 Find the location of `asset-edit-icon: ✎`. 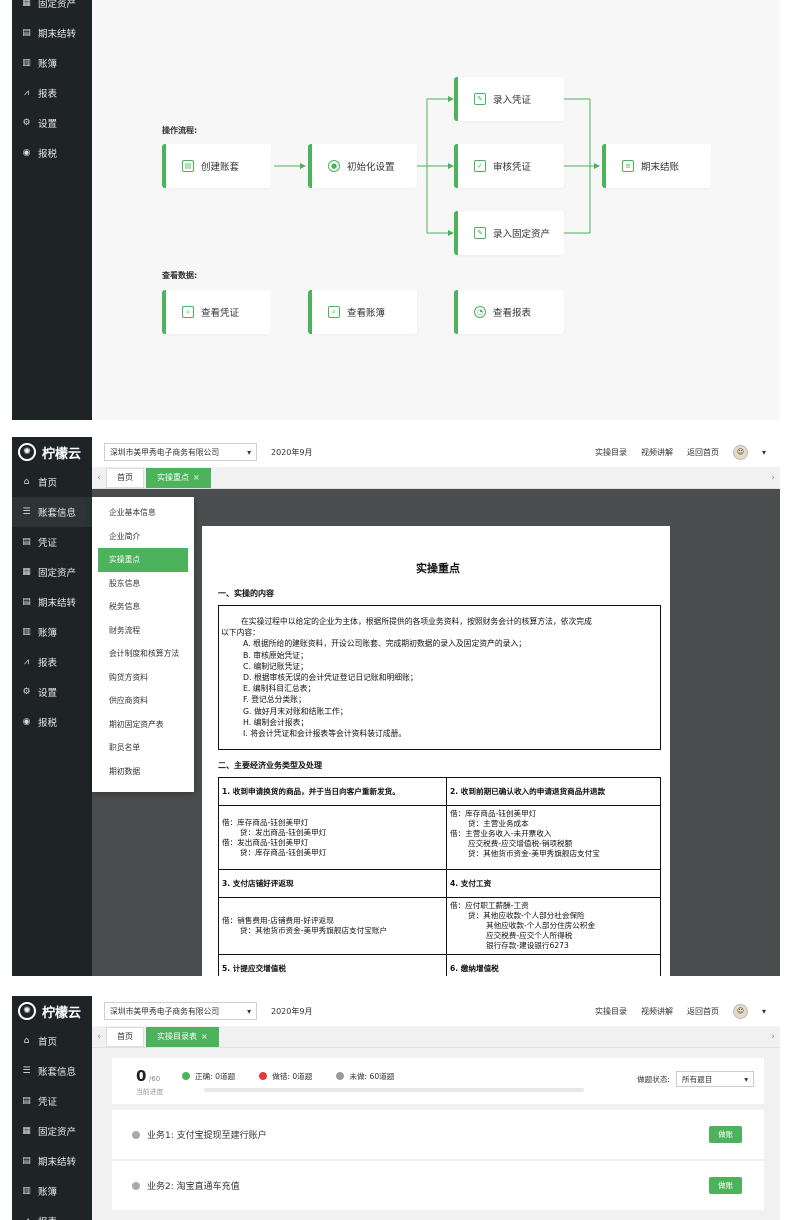

asset-edit-icon: ✎ is located at coordinates (480, 233).